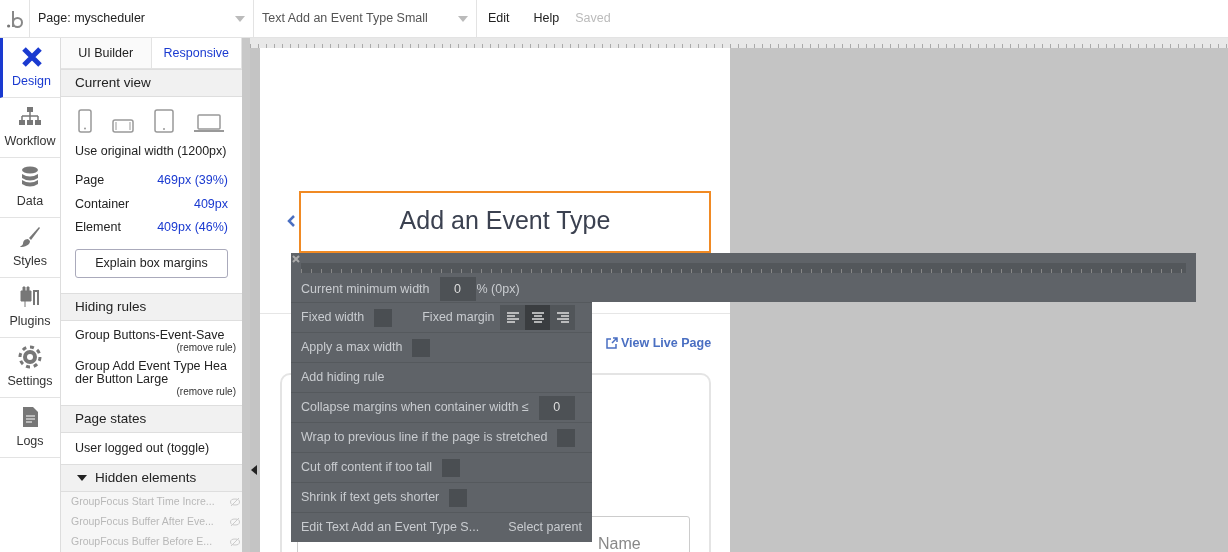  Describe the element at coordinates (30, 236) in the screenshot. I see `paintbrush-icon` at that location.